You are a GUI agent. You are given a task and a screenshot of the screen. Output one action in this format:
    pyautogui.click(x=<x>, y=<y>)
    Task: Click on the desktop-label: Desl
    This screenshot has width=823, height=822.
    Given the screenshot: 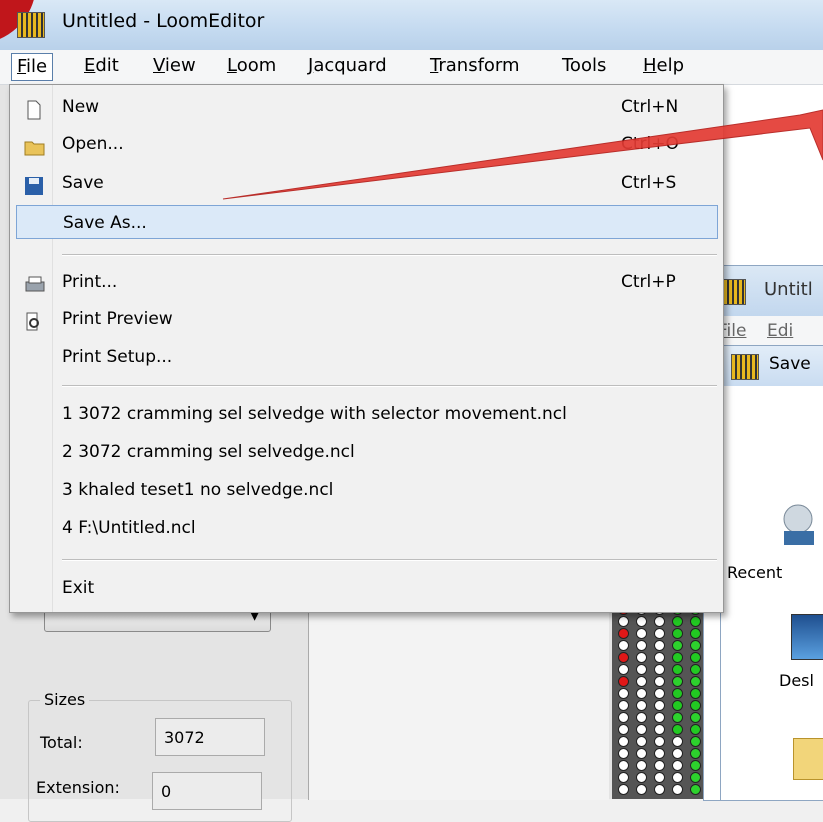 What is the action you would take?
    pyautogui.click(x=796, y=680)
    